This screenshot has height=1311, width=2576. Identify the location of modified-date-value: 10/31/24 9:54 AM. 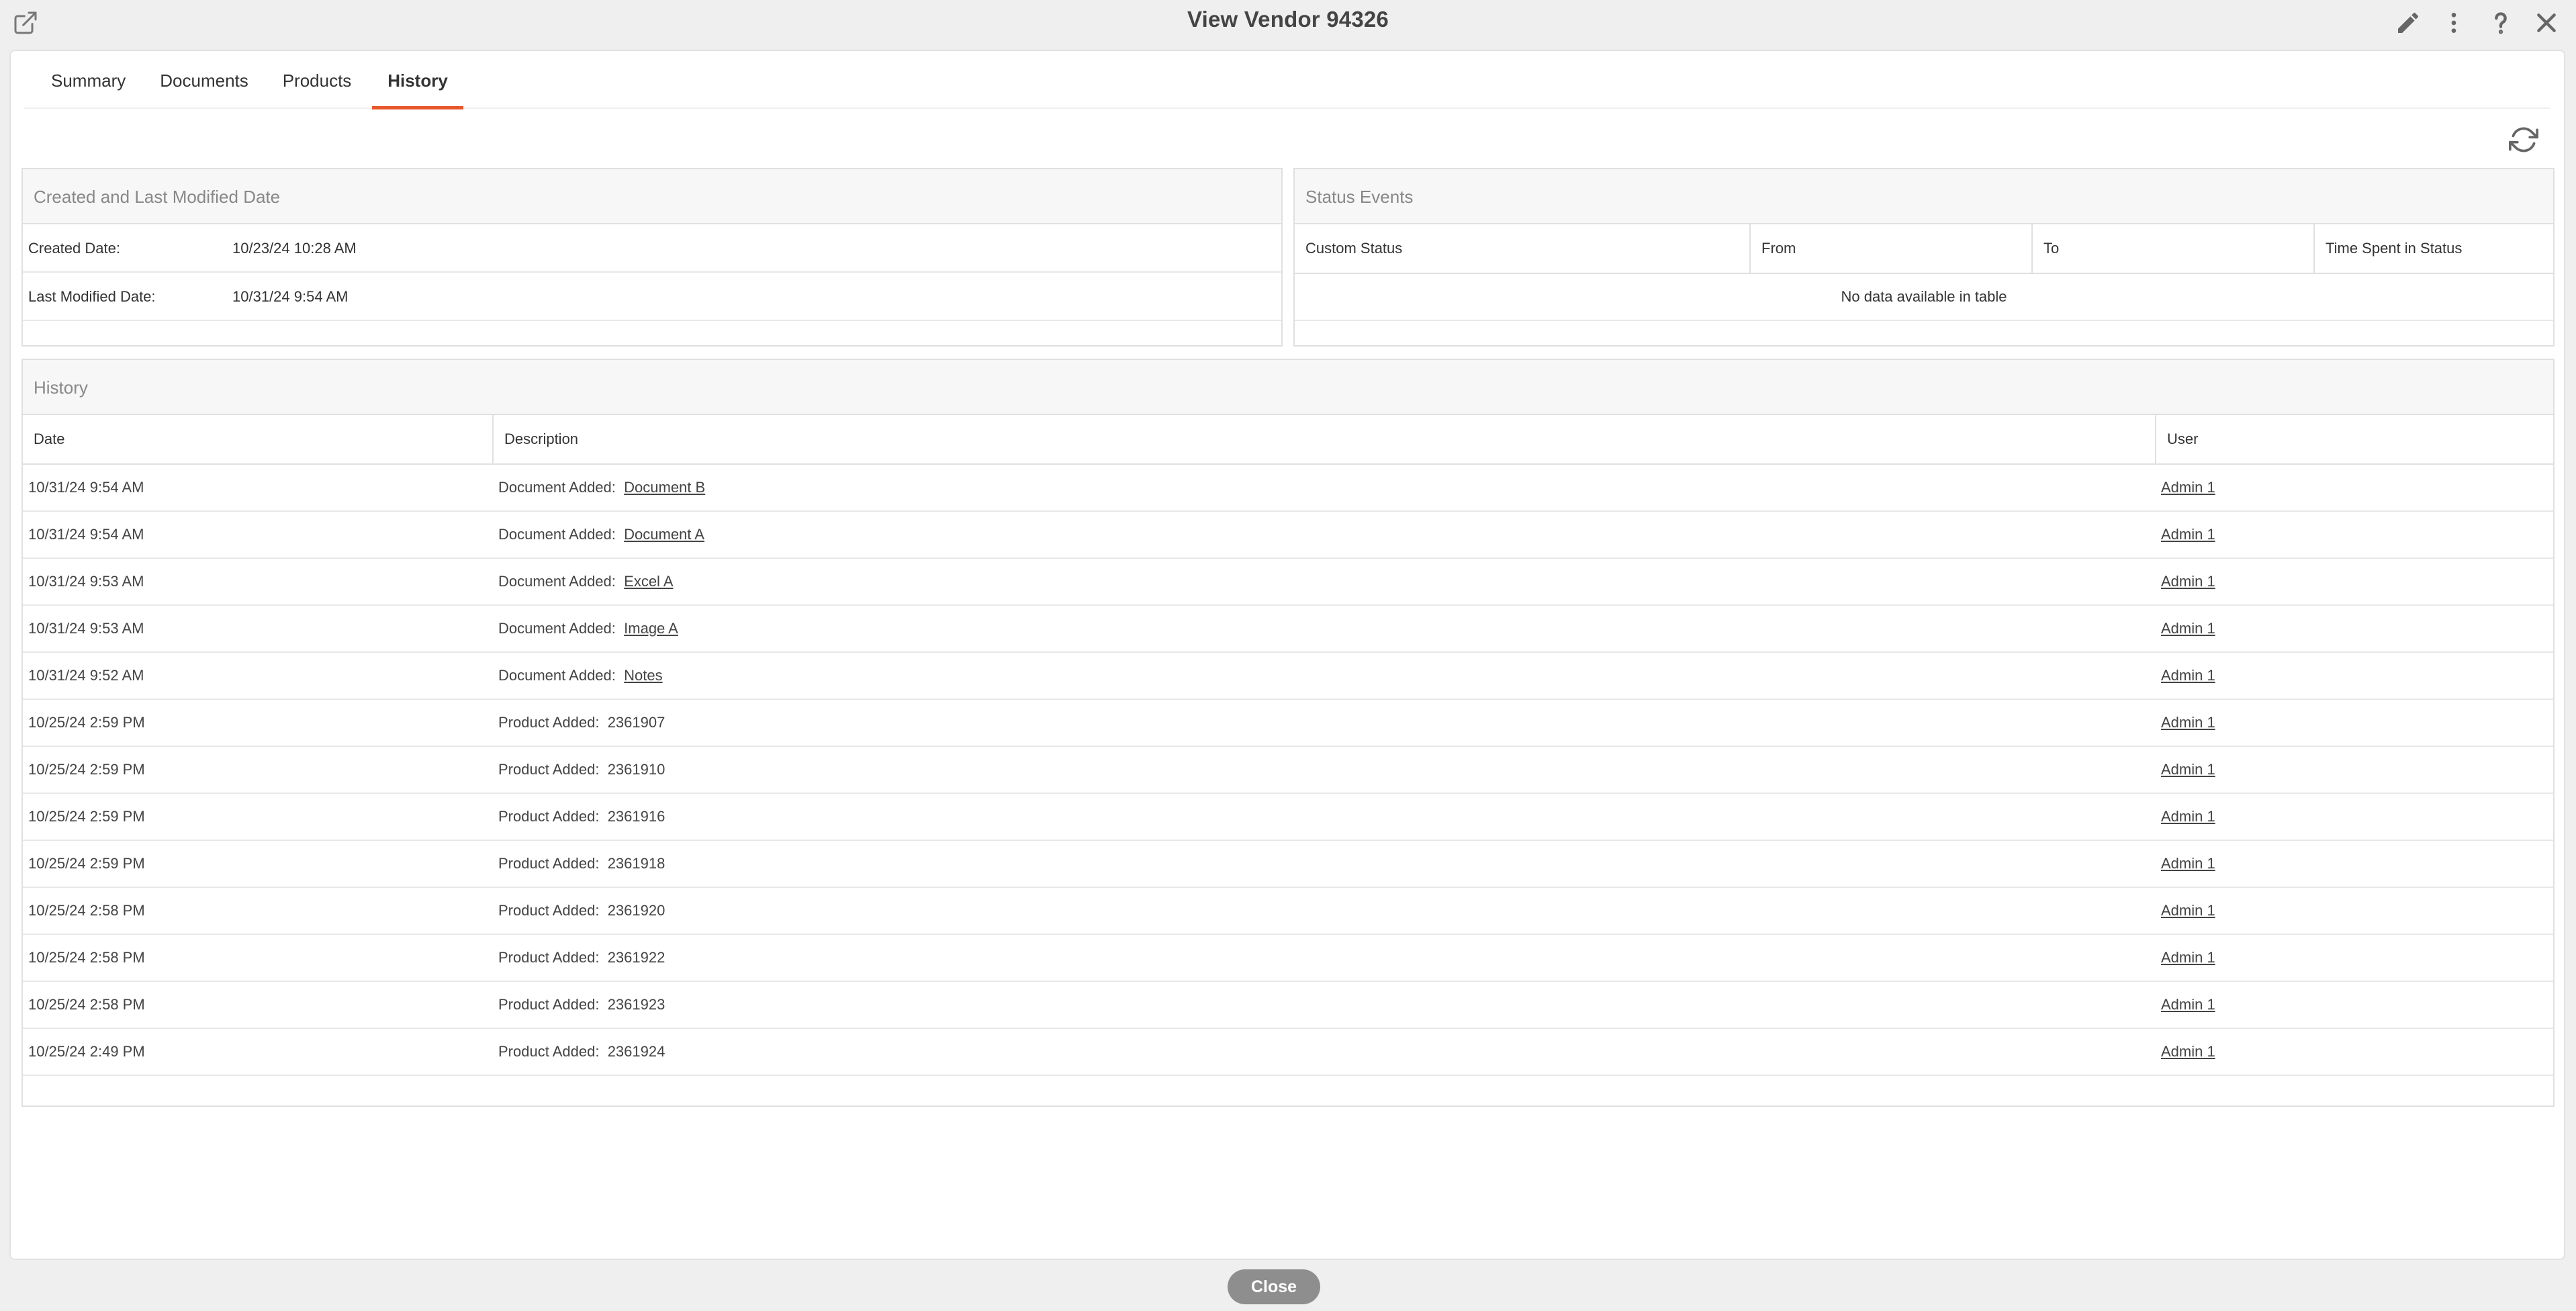
(290, 296).